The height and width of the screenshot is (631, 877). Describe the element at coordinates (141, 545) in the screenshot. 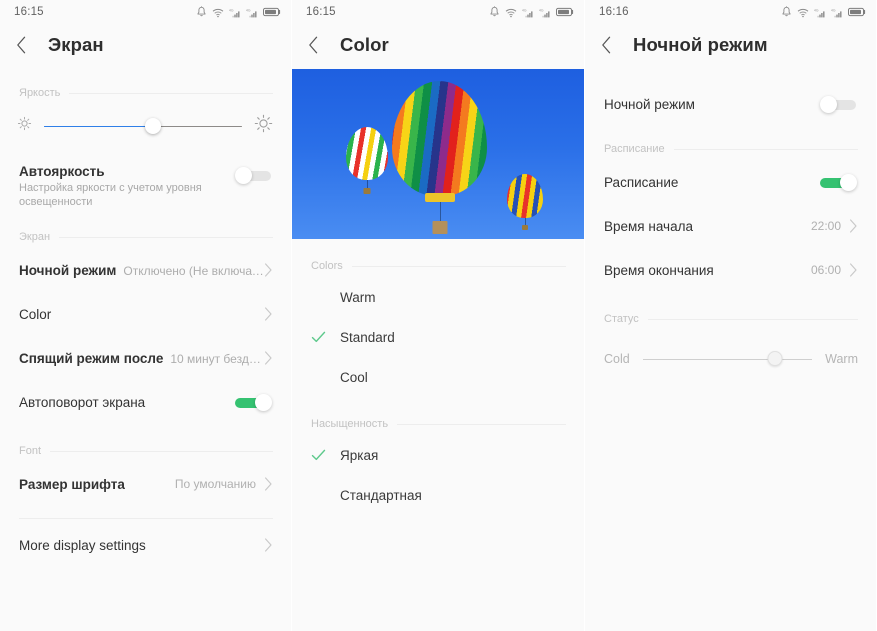

I see `row-text-block: More display settings` at that location.